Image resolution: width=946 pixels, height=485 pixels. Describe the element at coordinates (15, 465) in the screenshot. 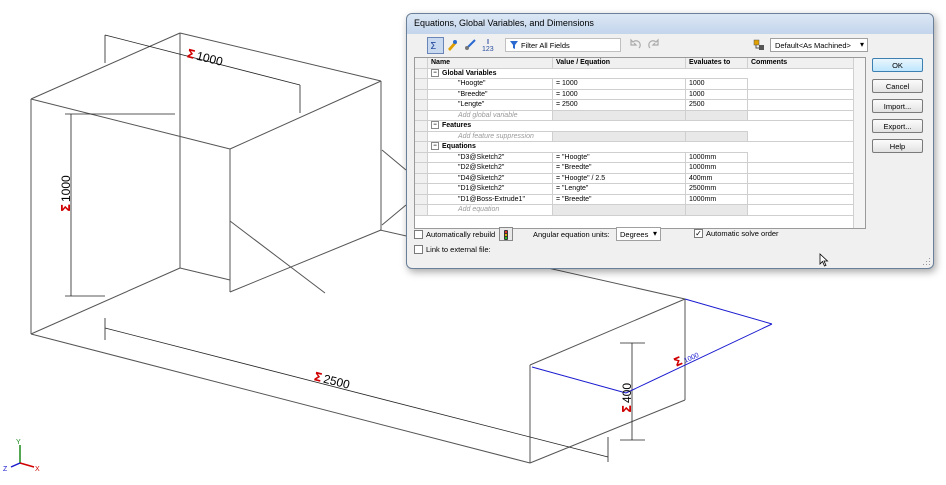

I see `z-axis-icon` at that location.